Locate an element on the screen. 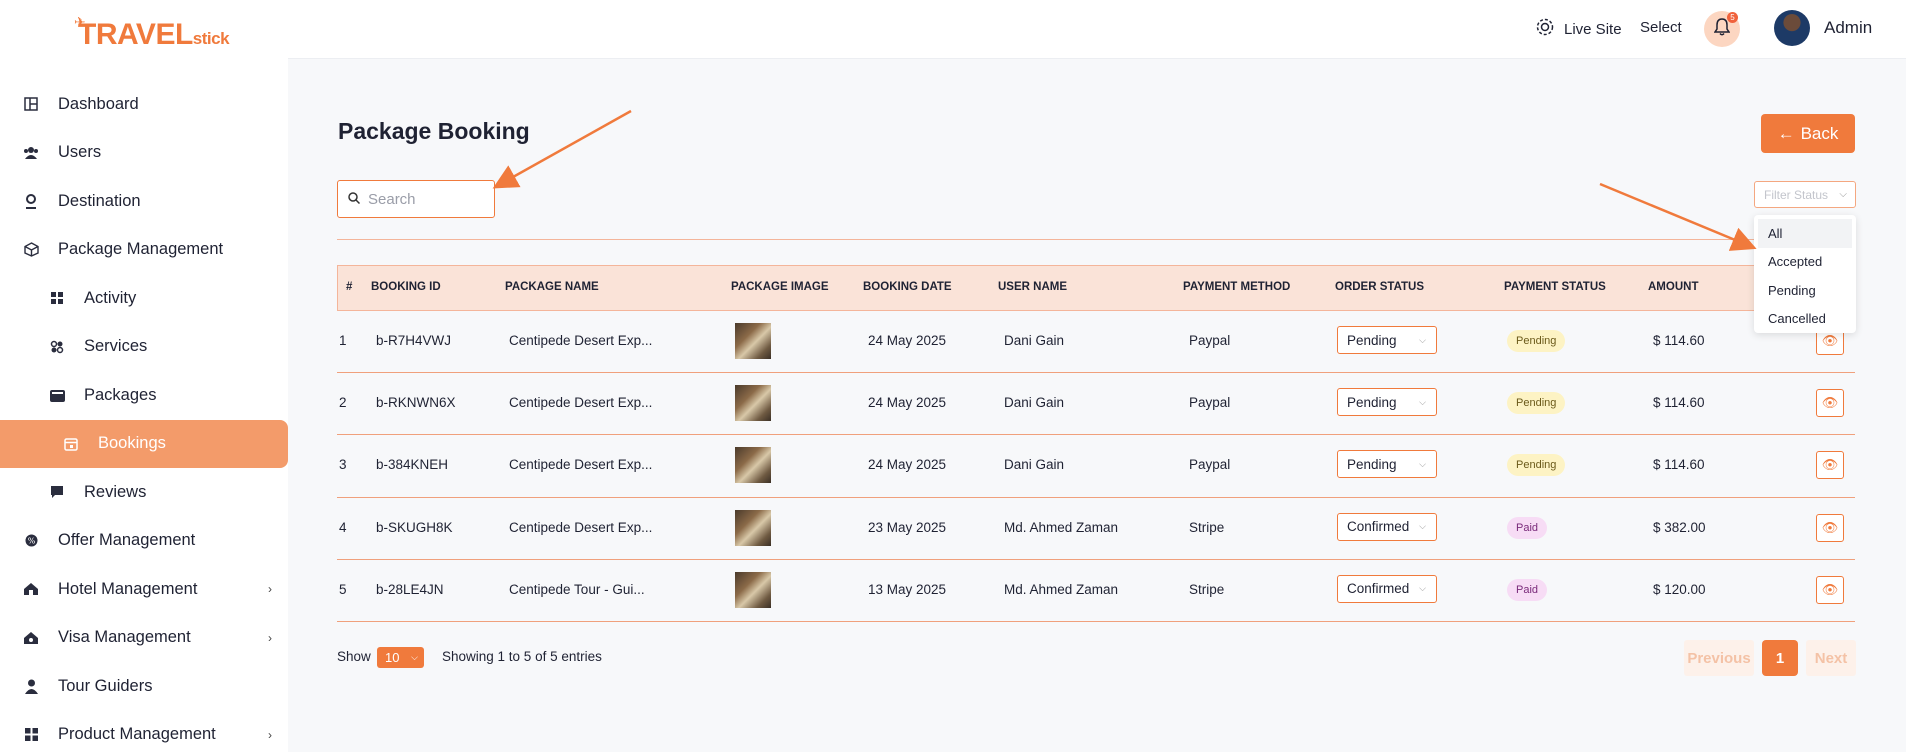  payment-method: Stripe is located at coordinates (1207, 589).